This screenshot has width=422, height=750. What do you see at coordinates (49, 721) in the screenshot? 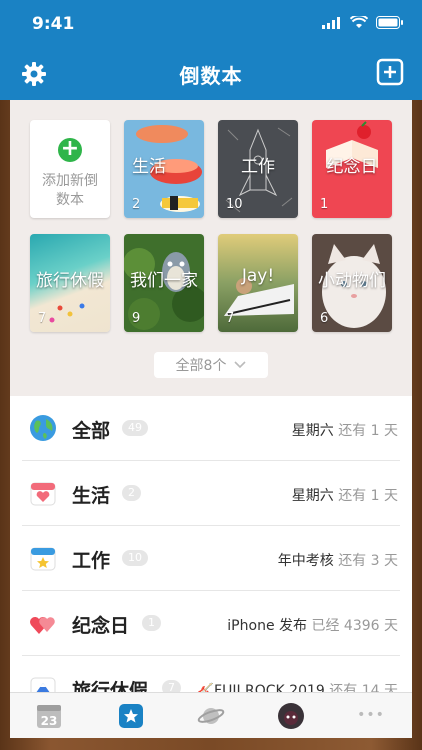
I see `calendar-tab-label: 23` at bounding box center [49, 721].